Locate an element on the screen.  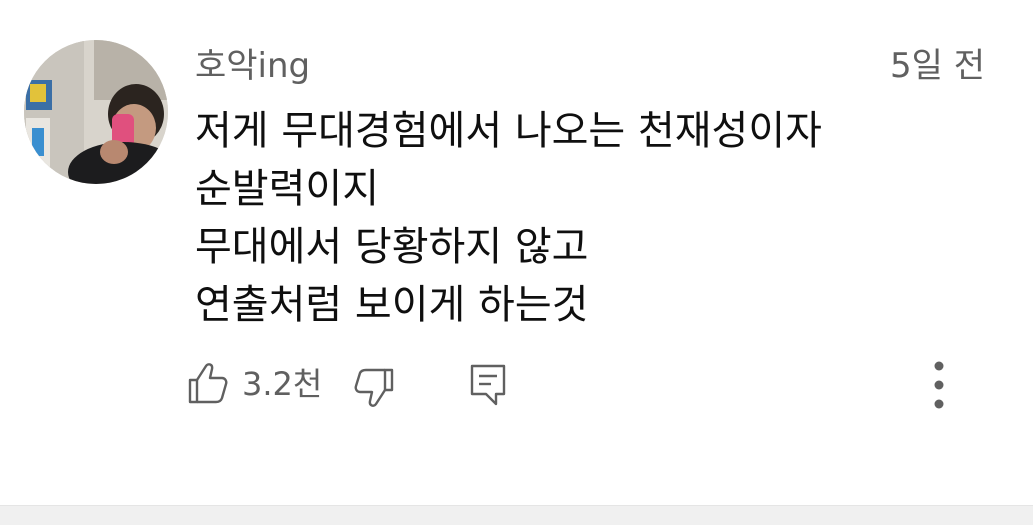
thumbs-down-icon is located at coordinates (374, 387).